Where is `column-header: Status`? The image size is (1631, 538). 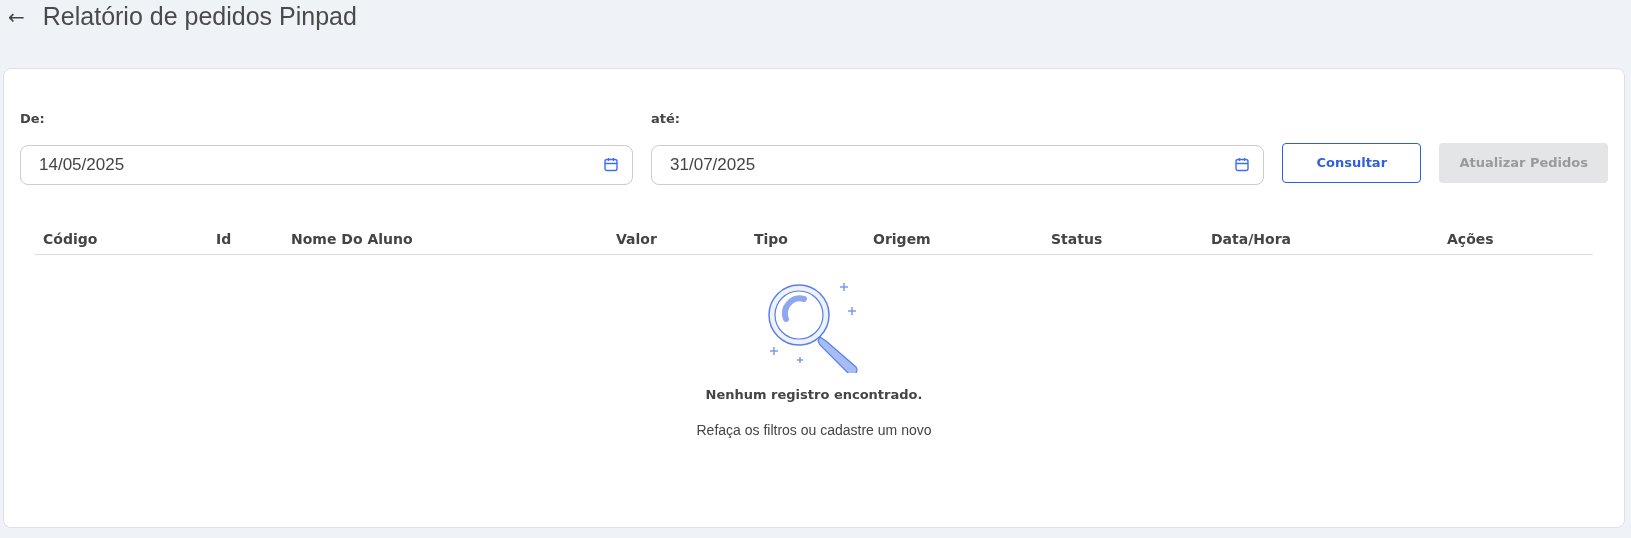 column-header: Status is located at coordinates (1077, 238).